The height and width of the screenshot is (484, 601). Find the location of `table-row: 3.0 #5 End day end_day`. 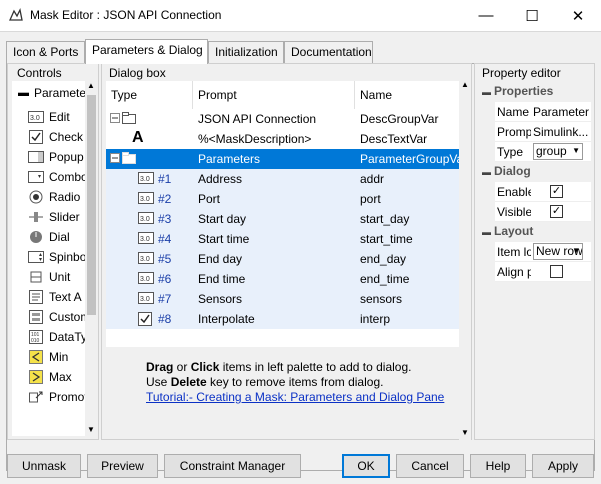

table-row: 3.0 #5 End day end_day is located at coordinates (283, 259).